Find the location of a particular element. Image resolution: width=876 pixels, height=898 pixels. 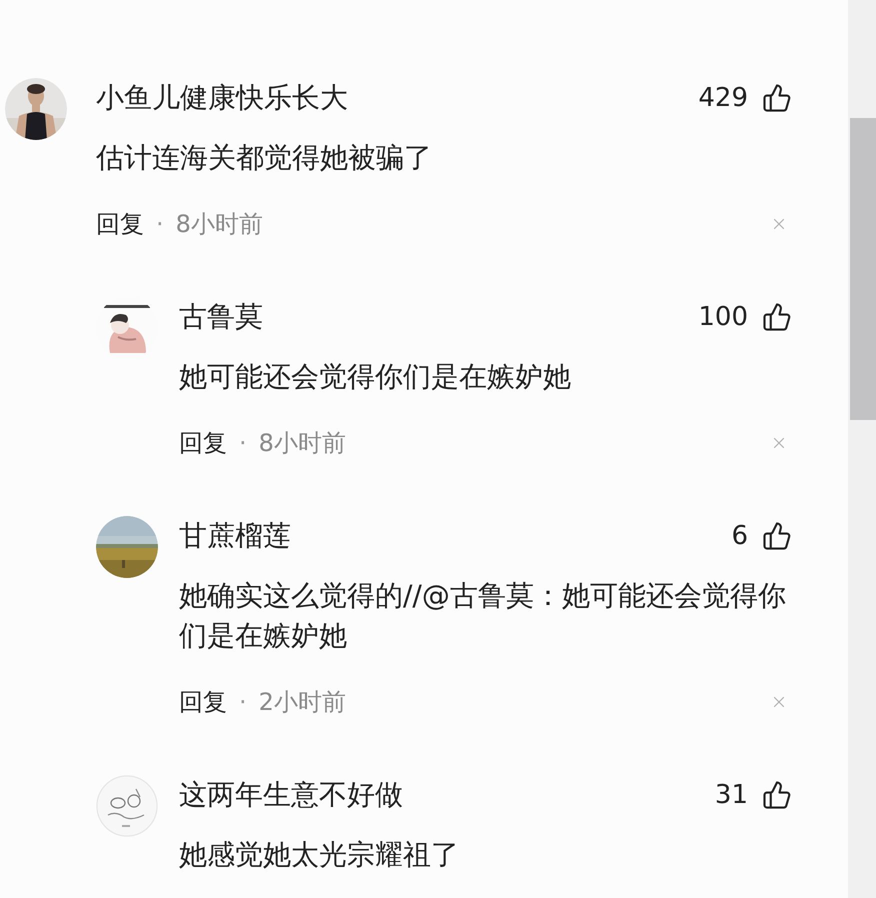

like-button: 31 is located at coordinates (753, 795).